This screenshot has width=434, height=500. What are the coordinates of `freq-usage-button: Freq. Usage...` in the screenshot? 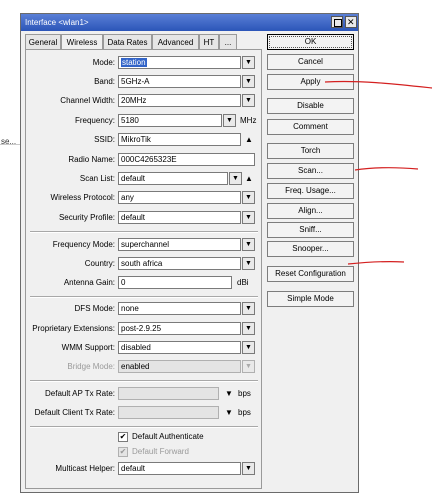 It's located at (310, 191).